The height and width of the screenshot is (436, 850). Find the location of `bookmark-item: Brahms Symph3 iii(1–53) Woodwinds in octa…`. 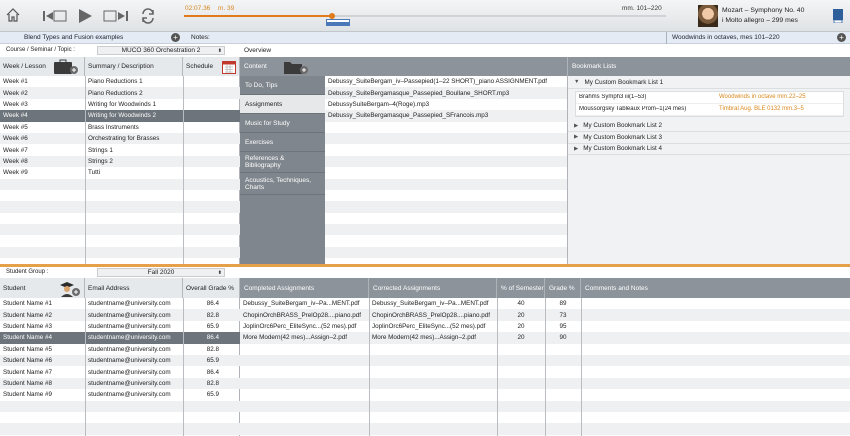

bookmark-item: Brahms Symph3 iii(1–53) Woodwinds in octa… is located at coordinates (709, 98).